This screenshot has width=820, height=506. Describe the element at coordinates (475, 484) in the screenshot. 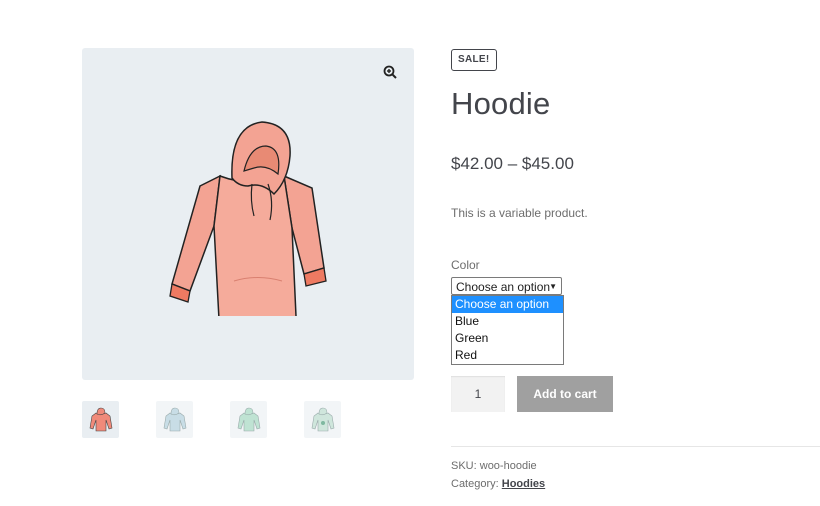

I see `category-label: Category:` at that location.